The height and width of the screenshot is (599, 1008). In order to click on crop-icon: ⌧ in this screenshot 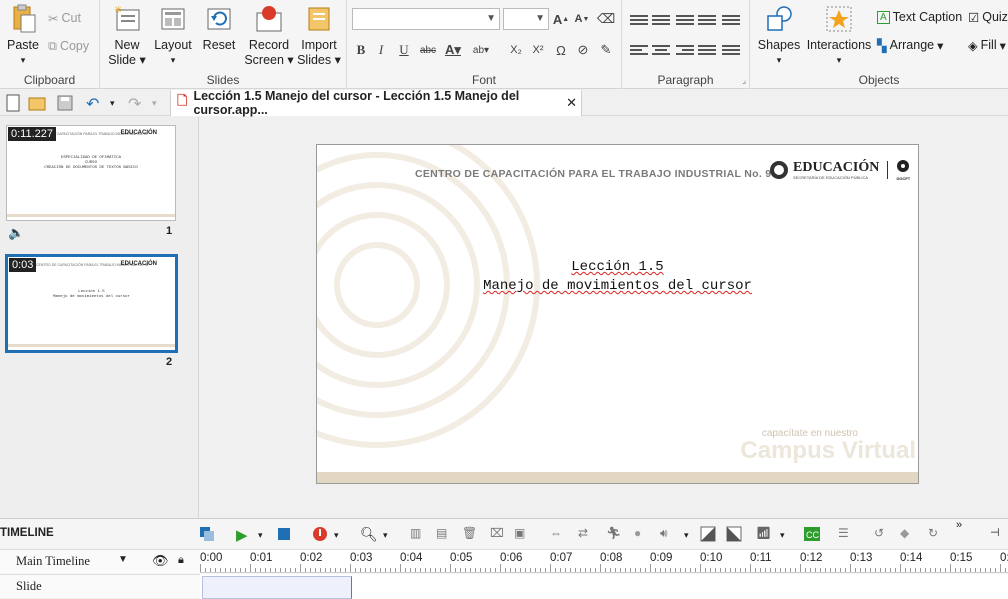, I will do `click(498, 534)`.